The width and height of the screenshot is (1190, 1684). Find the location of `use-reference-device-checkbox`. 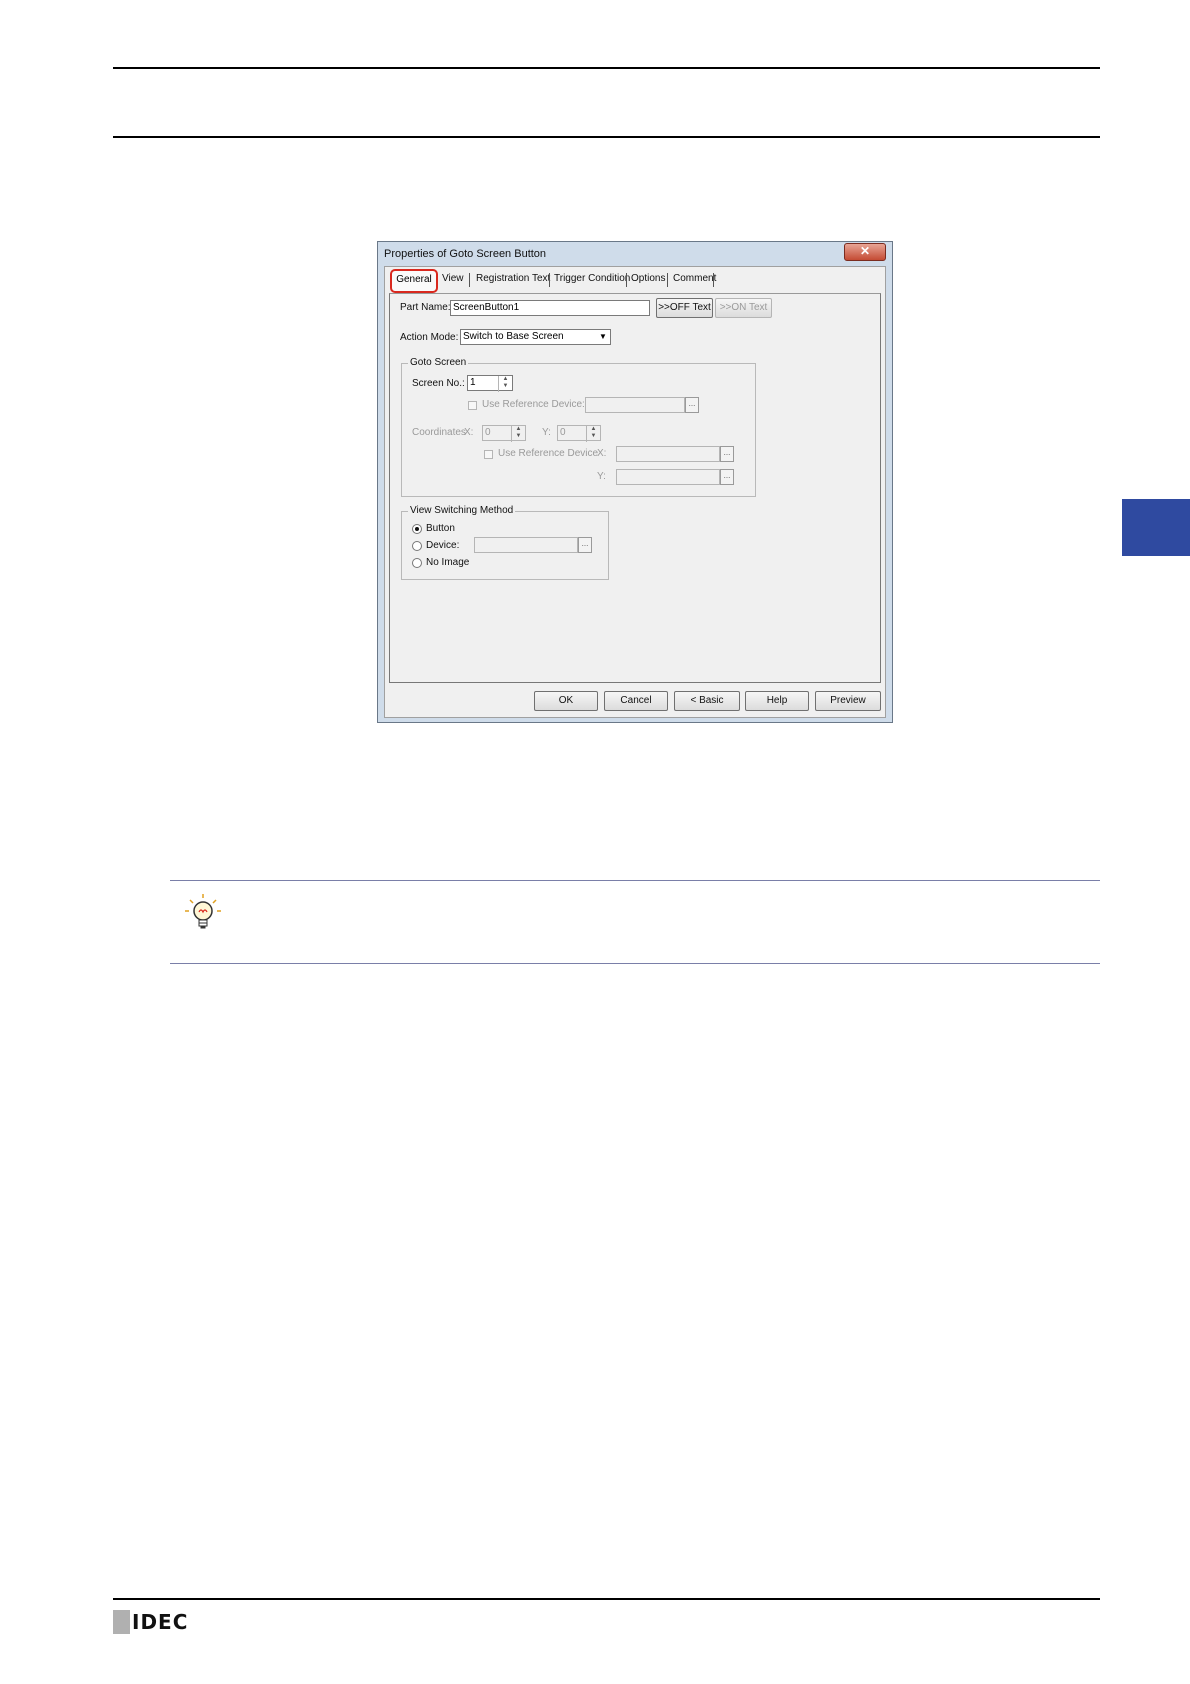

use-reference-device-checkbox is located at coordinates (472, 405).